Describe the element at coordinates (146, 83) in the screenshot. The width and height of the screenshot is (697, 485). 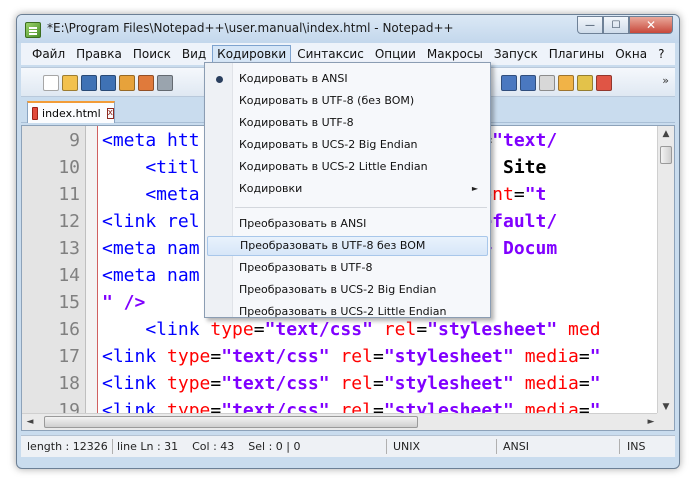
I see `close-all-icon` at that location.